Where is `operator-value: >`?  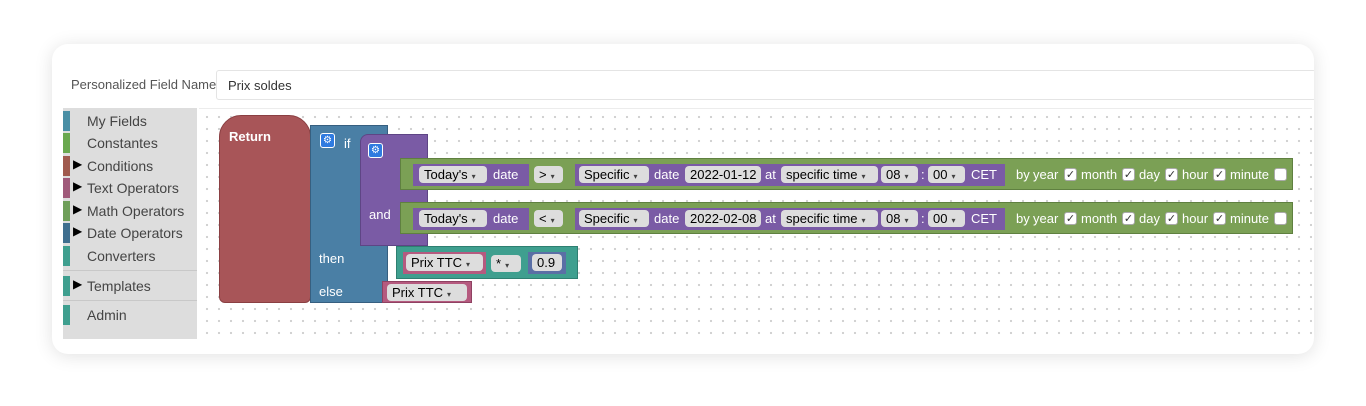
operator-value: > is located at coordinates (543, 174).